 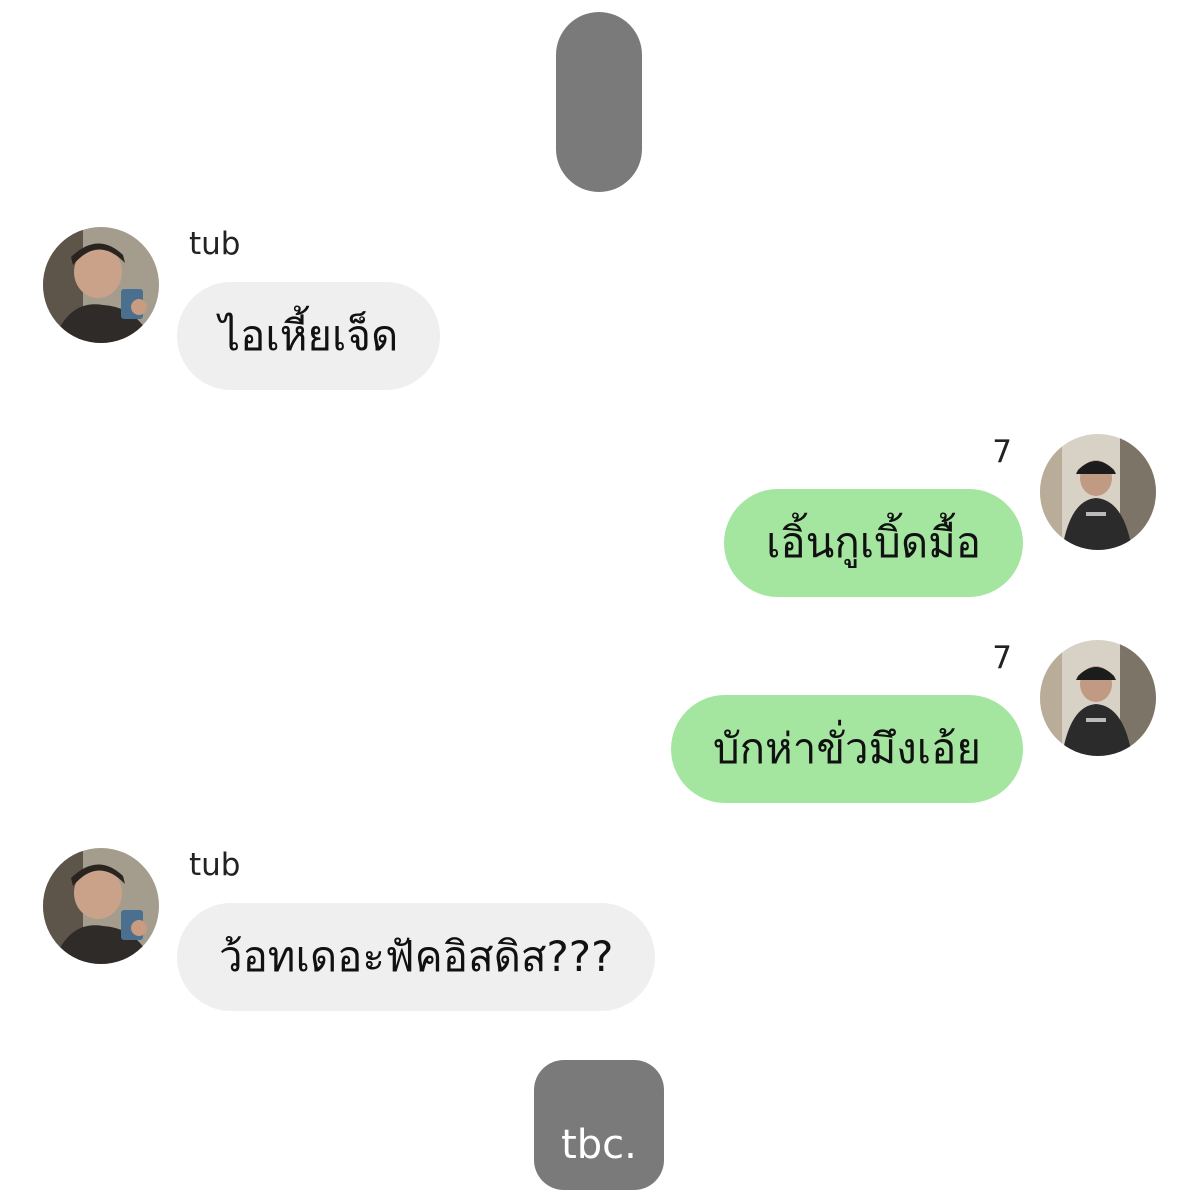 I want to click on message-bubble-sent: บักห่าขั่วมึงเอ้ย, so click(x=846, y=749).